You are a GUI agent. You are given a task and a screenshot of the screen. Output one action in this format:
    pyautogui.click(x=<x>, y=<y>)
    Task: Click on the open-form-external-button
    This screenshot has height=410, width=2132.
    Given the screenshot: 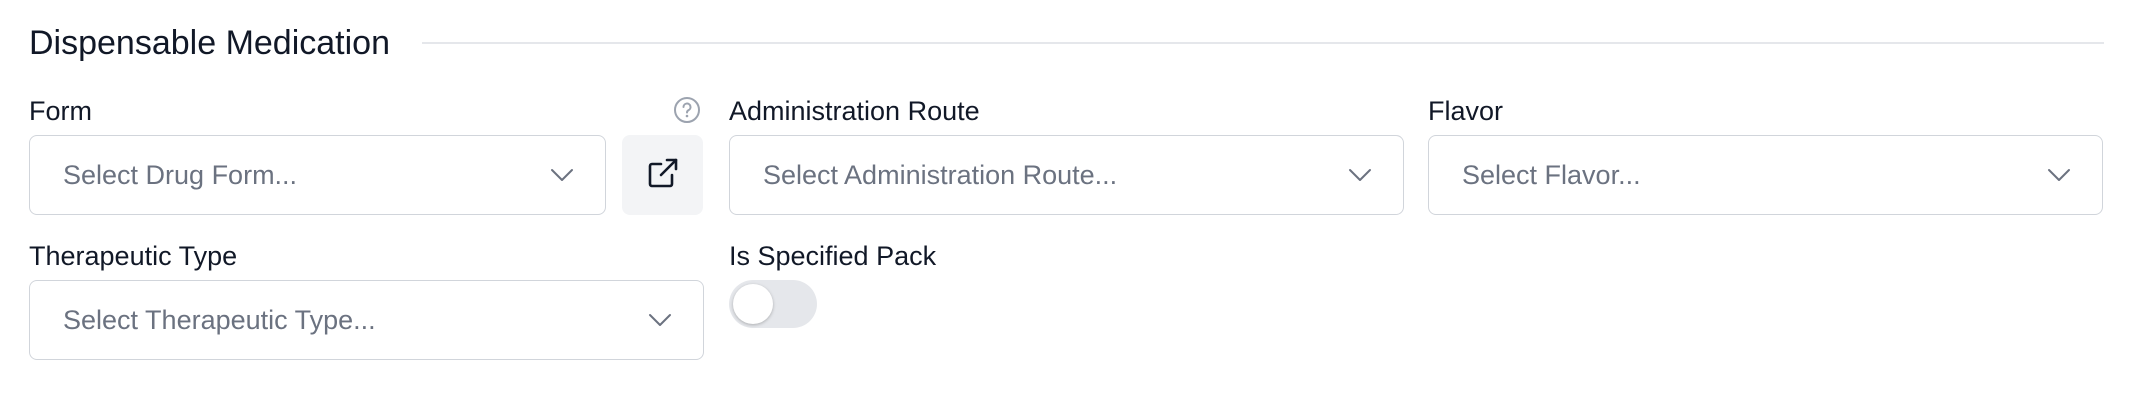 What is the action you would take?
    pyautogui.click(x=662, y=175)
    